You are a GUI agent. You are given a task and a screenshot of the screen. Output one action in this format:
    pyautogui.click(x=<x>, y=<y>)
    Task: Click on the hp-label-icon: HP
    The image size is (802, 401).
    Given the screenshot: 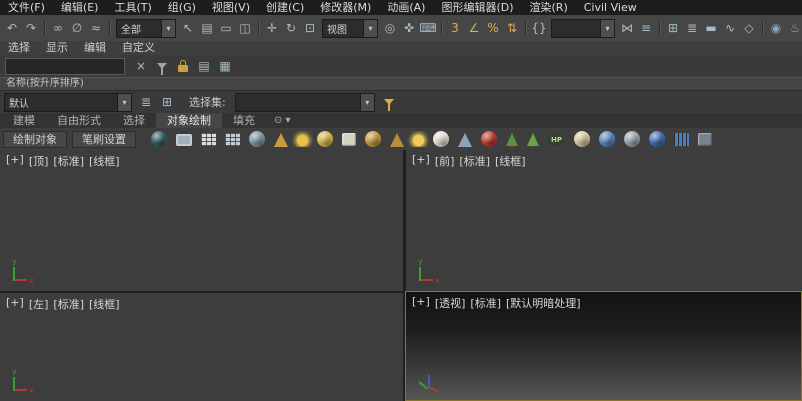 What is the action you would take?
    pyautogui.click(x=556, y=140)
    